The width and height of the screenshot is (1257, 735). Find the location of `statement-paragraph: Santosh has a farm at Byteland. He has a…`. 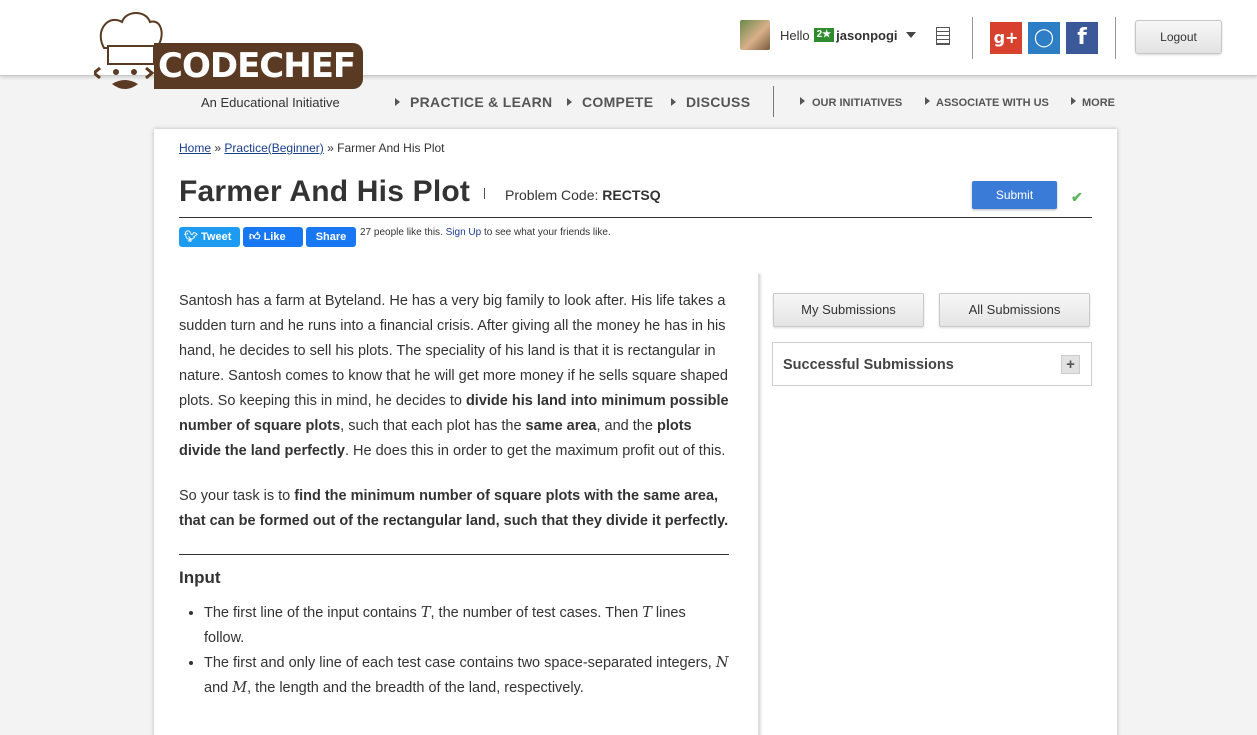

statement-paragraph: Santosh has a farm at Byteland. He has a… is located at coordinates (454, 376).